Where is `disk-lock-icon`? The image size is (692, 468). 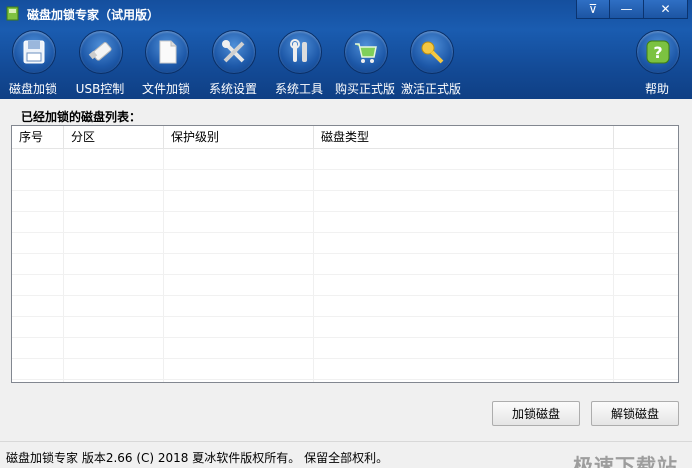
disk-lock-icon is located at coordinates (34, 52).